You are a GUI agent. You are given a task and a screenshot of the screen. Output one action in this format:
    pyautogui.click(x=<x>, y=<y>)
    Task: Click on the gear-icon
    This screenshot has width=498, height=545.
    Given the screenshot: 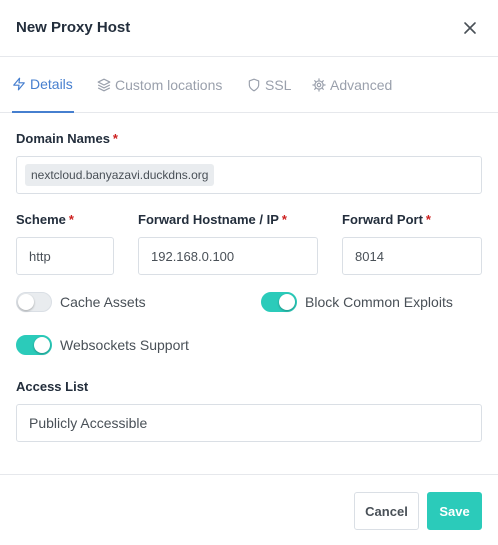 What is the action you would take?
    pyautogui.click(x=319, y=85)
    